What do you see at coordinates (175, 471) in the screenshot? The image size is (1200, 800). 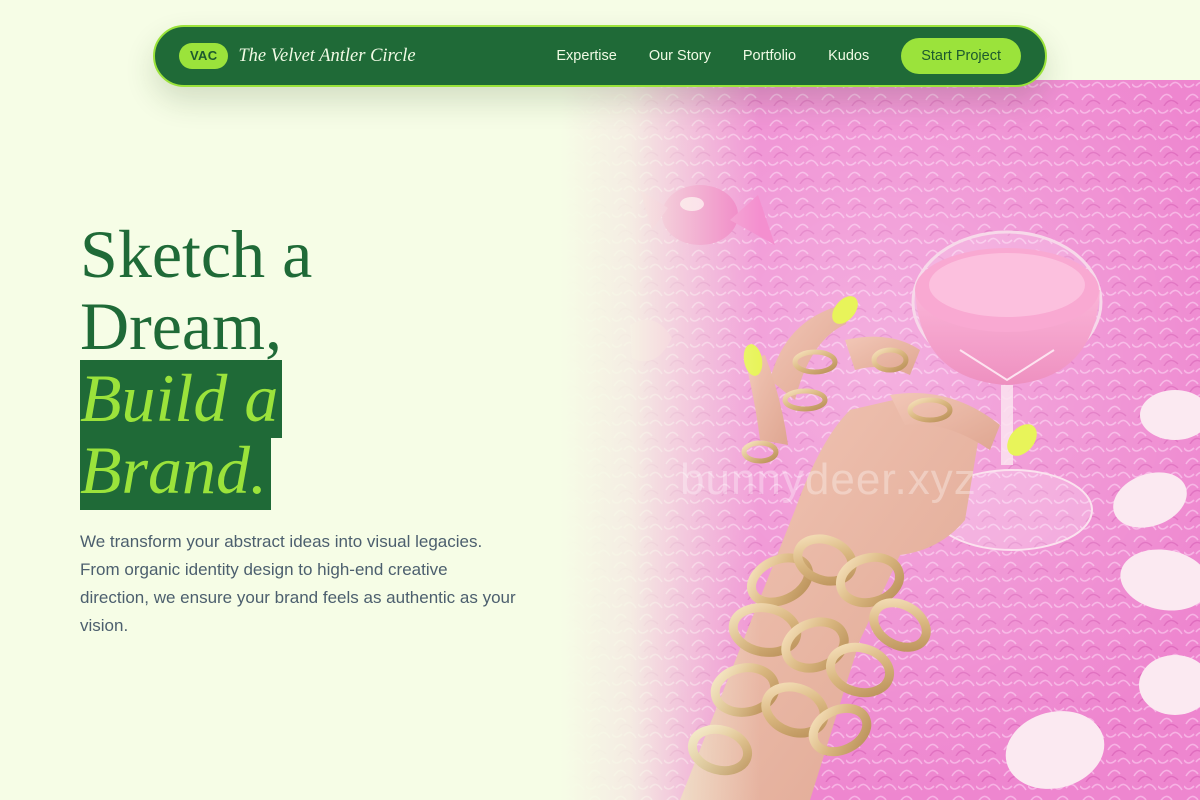 I see `headline-highlight-line-2: Brand.` at bounding box center [175, 471].